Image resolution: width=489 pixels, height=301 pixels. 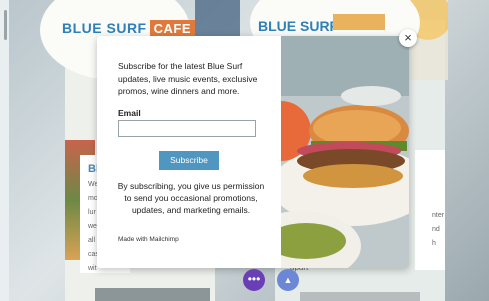 I want to click on chat-icon: •••, so click(x=254, y=280).